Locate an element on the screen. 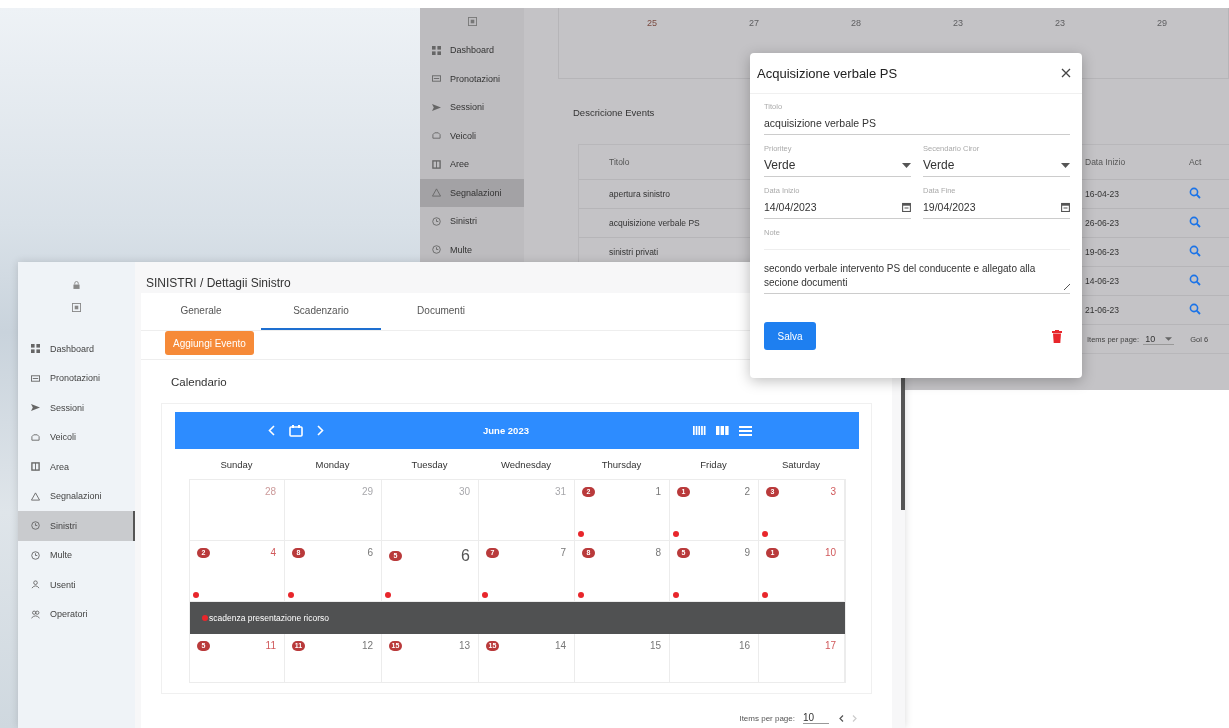  sidebar-item: Aree is located at coordinates (472, 164).